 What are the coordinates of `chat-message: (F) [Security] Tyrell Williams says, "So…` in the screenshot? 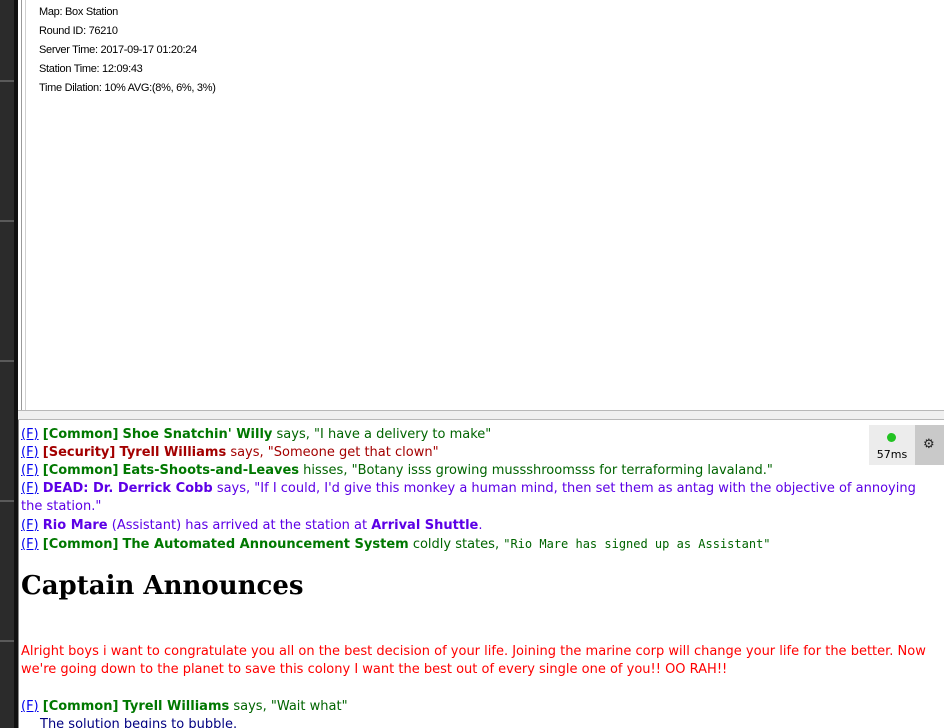 It's located at (478, 453).